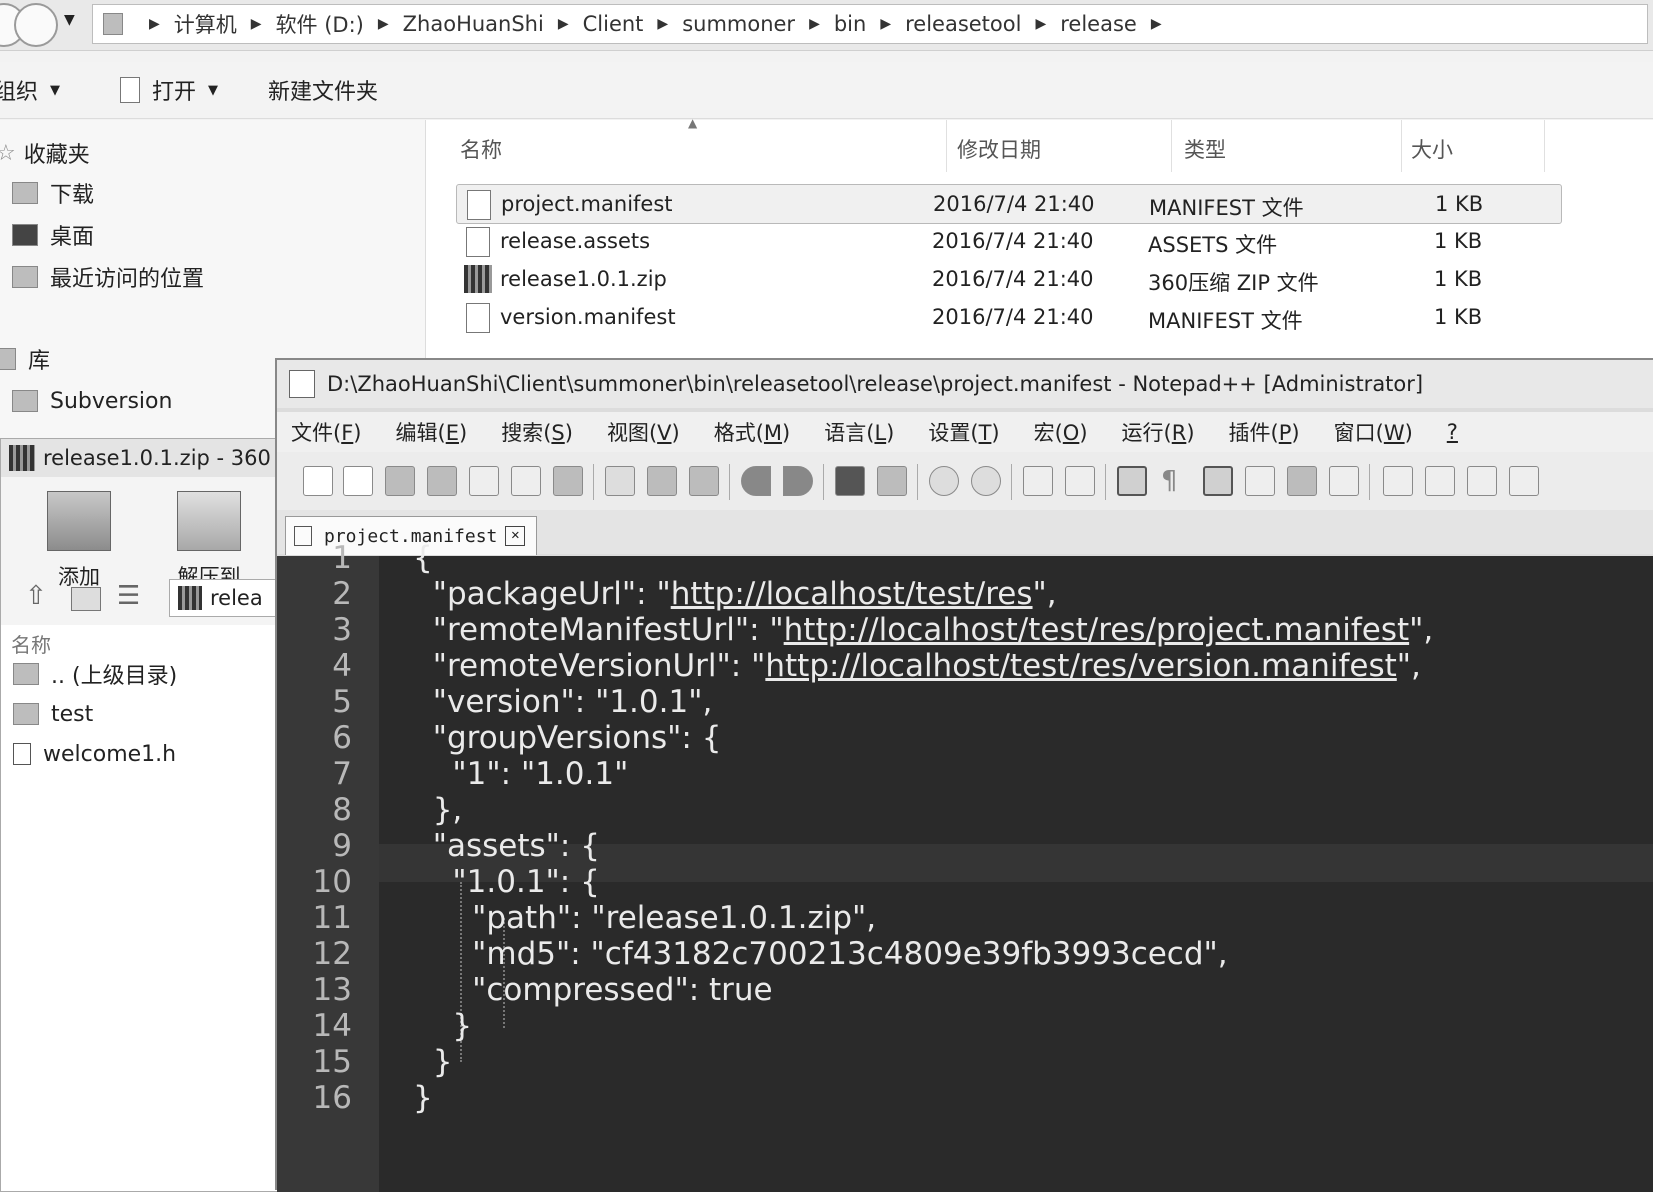 This screenshot has height=1192, width=1653. What do you see at coordinates (25, 359) in the screenshot?
I see `nav-libraries: 库` at bounding box center [25, 359].